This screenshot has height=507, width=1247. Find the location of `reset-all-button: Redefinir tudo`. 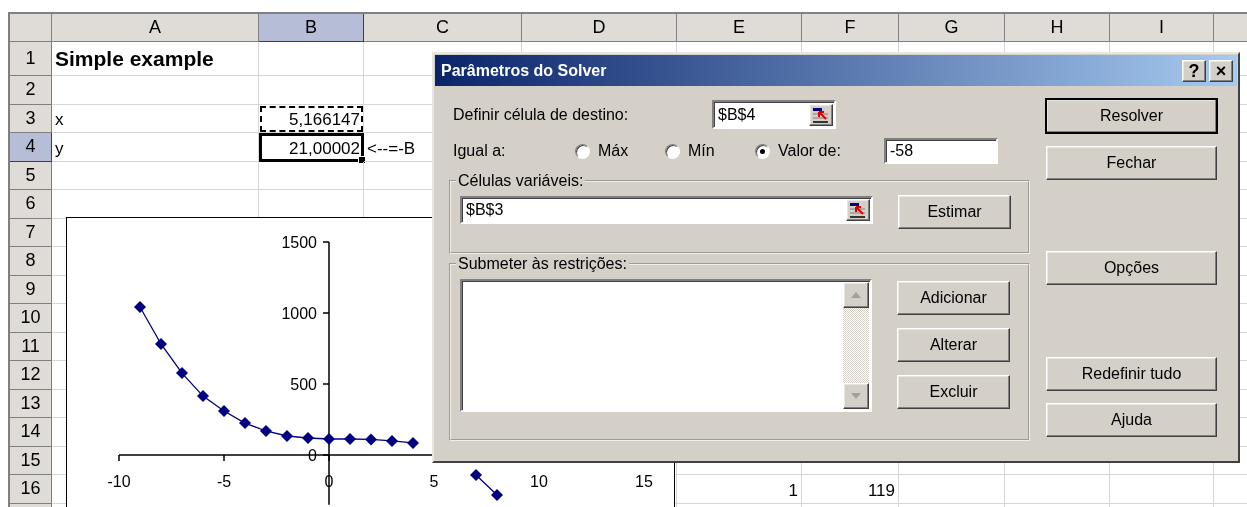

reset-all-button: Redefinir tudo is located at coordinates (1131, 374).